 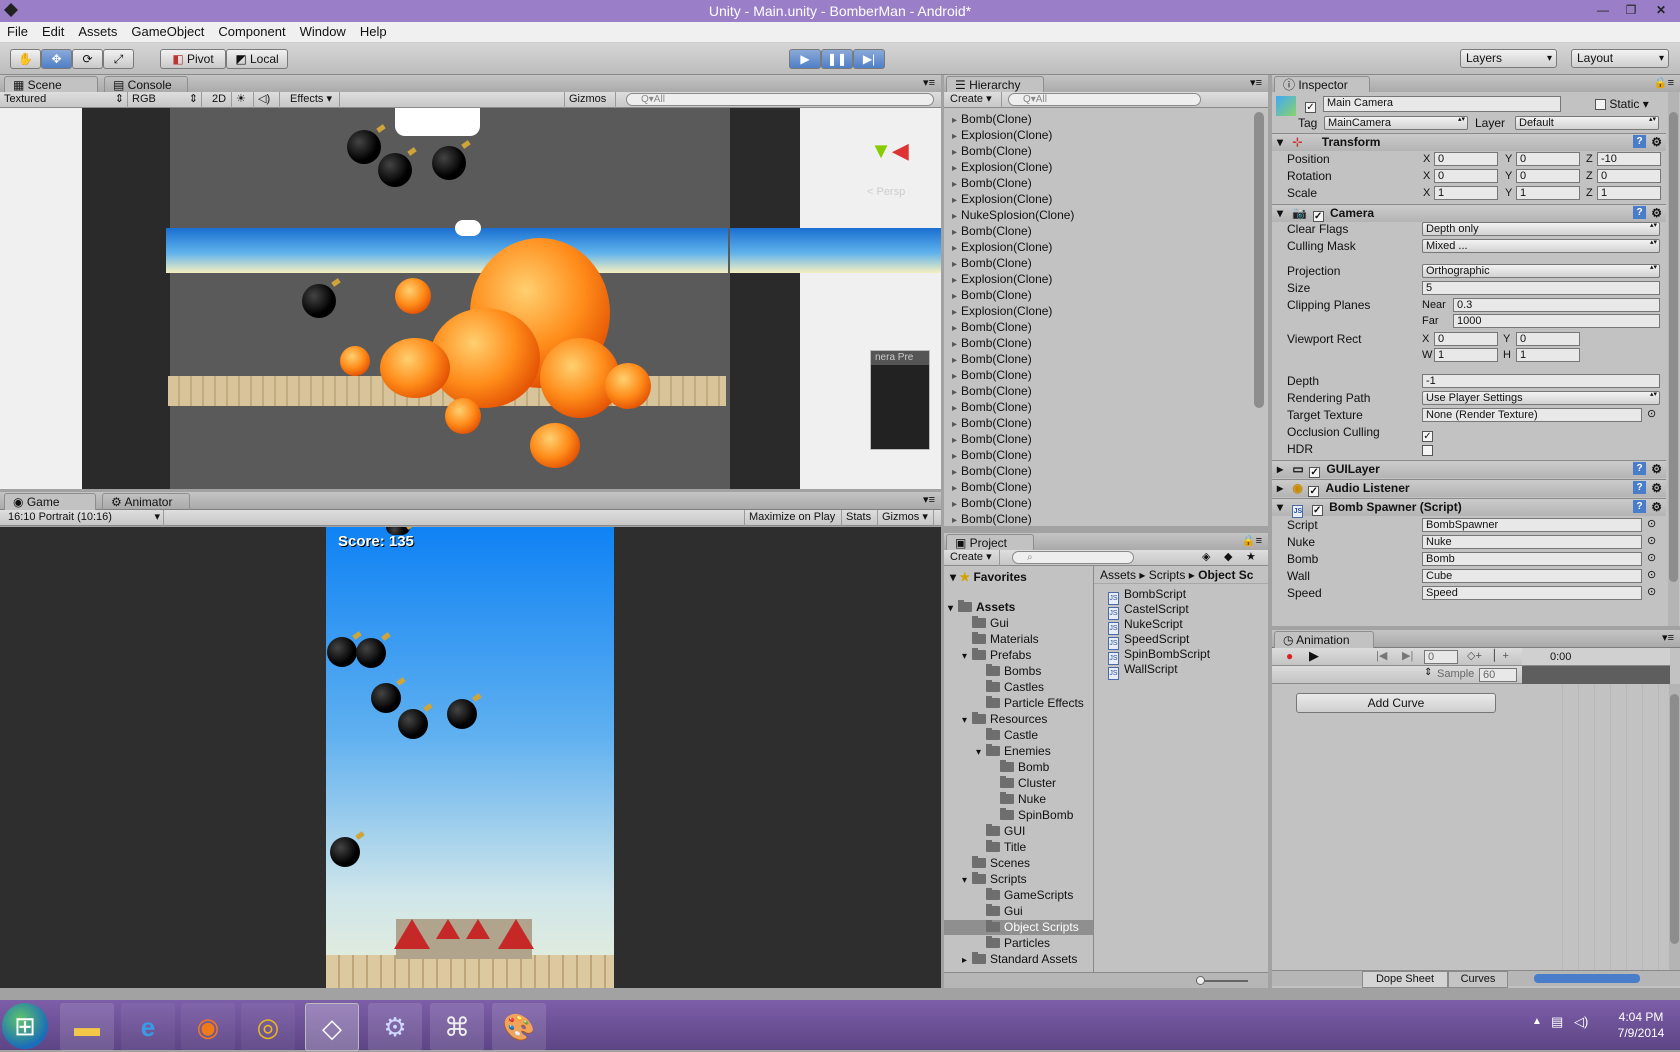 What do you see at coordinates (1603, 10) in the screenshot?
I see `minimize-button: —` at bounding box center [1603, 10].